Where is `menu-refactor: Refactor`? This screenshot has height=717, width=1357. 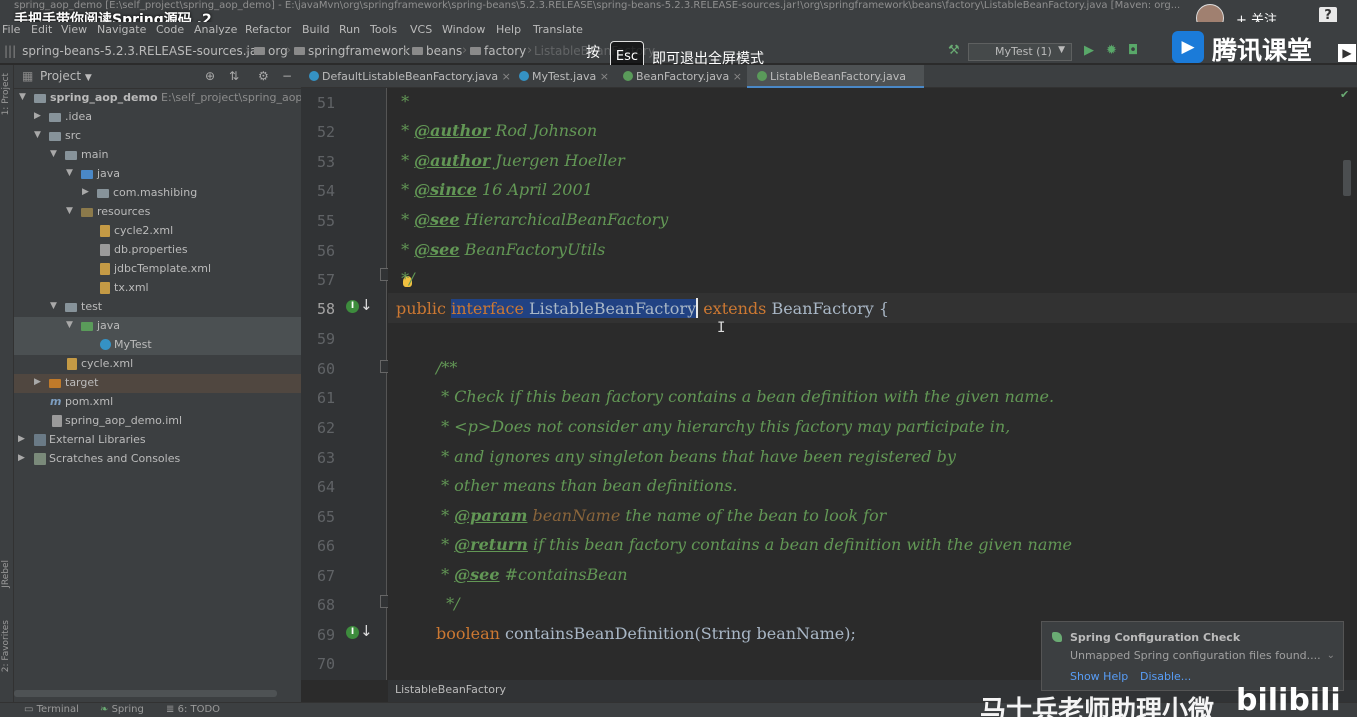 menu-refactor: Refactor is located at coordinates (268, 29).